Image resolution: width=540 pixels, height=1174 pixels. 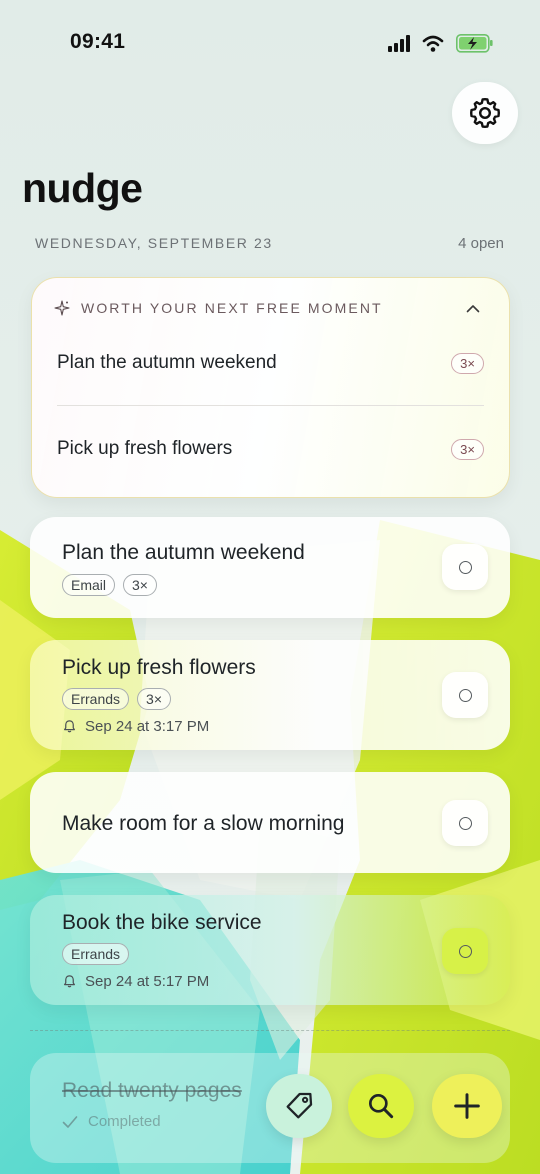 I want to click on divider, so click(x=270, y=405).